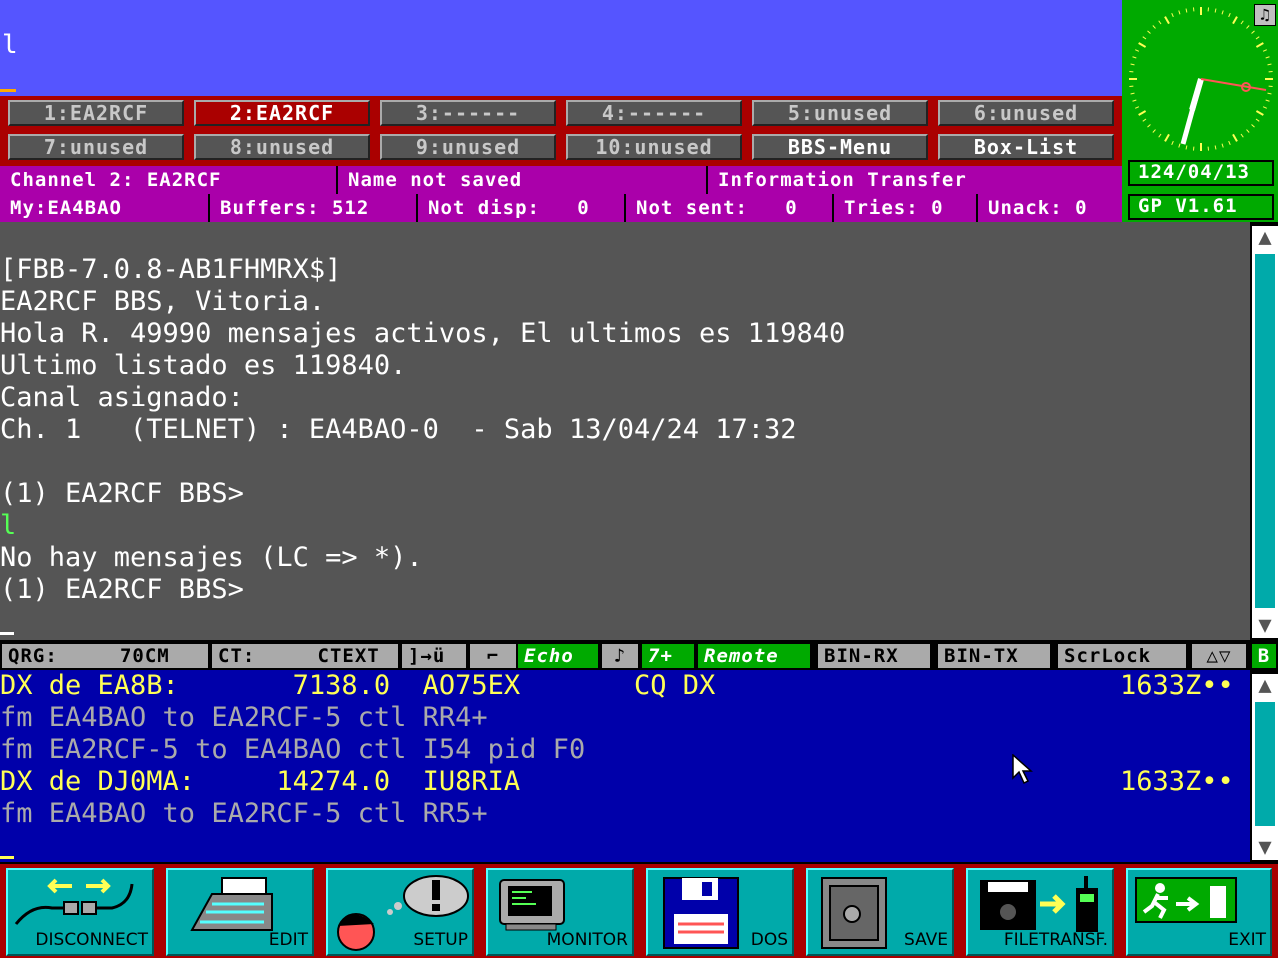 The image size is (1278, 958). Describe the element at coordinates (1026, 147) in the screenshot. I see `channel-button: Box-List` at that location.